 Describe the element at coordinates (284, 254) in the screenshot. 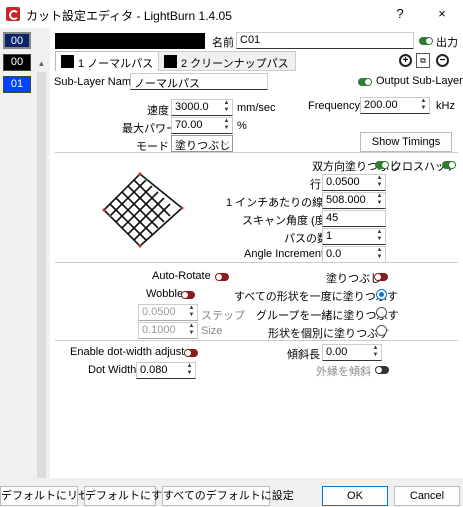

I see `angle-increment-label: Angle Increment` at that location.